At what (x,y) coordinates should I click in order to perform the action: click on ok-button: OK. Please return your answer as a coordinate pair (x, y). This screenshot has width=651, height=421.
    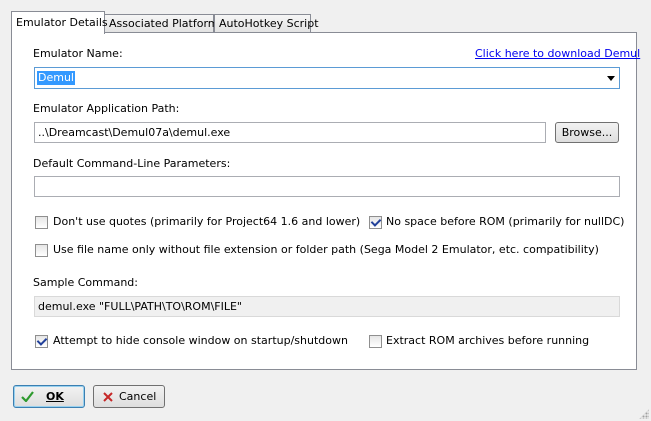
    Looking at the image, I should click on (49, 396).